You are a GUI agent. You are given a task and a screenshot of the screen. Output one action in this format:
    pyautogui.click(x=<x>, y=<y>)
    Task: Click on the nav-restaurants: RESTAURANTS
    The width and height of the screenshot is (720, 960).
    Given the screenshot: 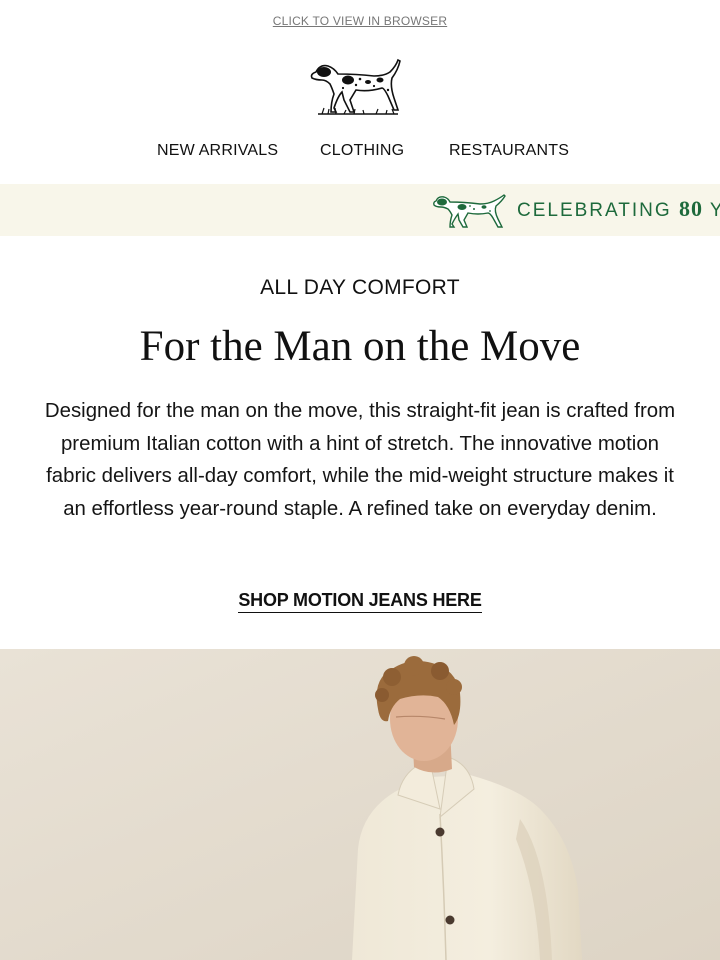 What is the action you would take?
    pyautogui.click(x=509, y=151)
    